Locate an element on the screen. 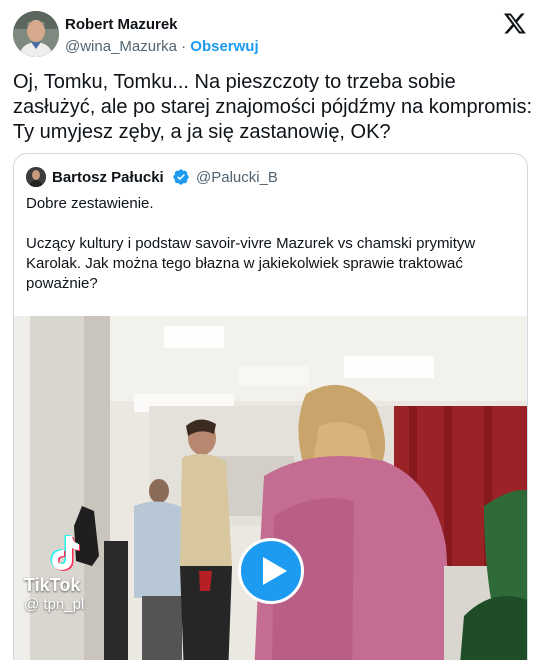 The height and width of the screenshot is (660, 541). tweet-header: Robert Mazurek @wina_Mazurka · Obserwuj is located at coordinates (271, 34).